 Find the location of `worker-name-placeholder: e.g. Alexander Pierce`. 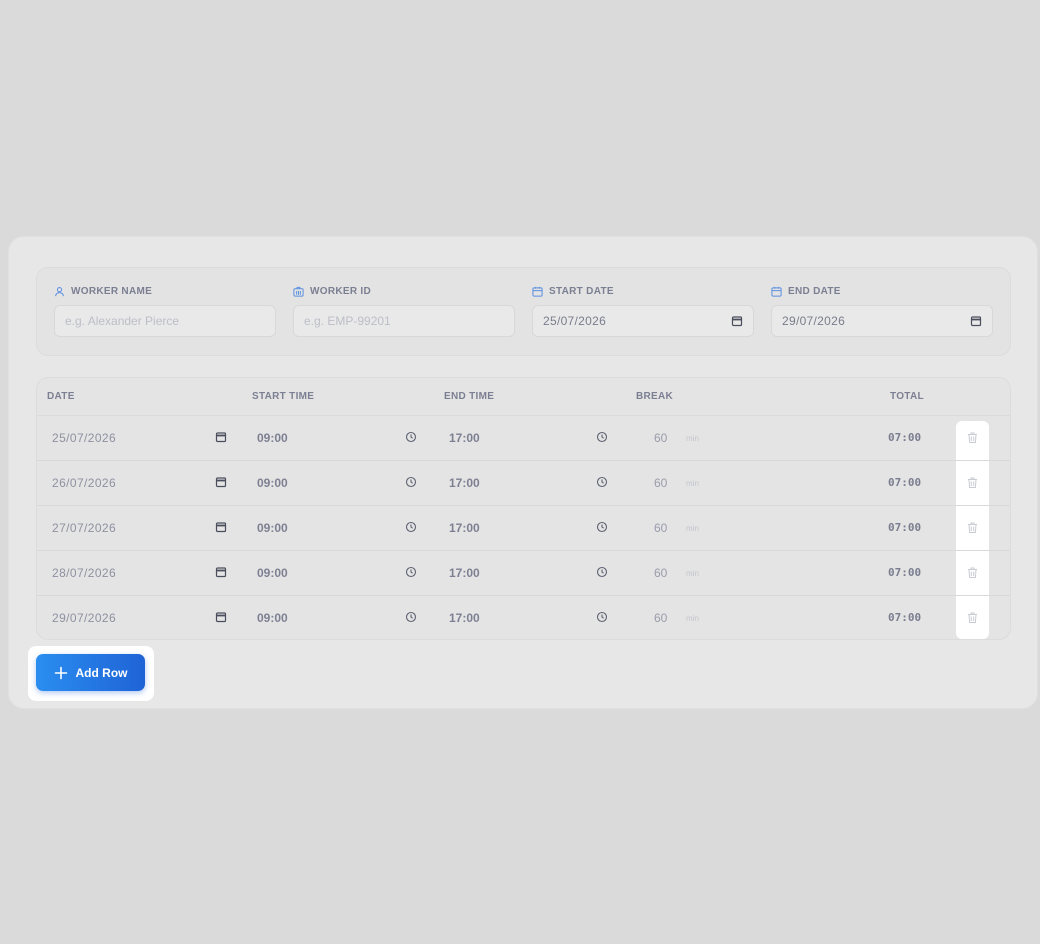

worker-name-placeholder: e.g. Alexander Pierce is located at coordinates (122, 321).